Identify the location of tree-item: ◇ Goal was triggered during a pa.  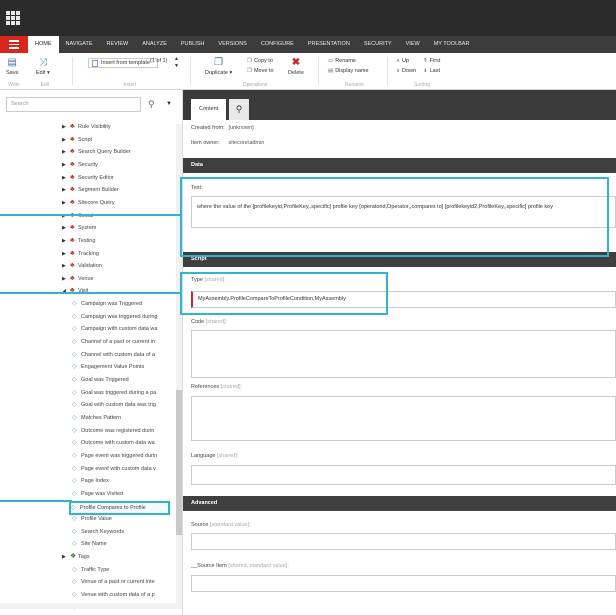
(124, 393).